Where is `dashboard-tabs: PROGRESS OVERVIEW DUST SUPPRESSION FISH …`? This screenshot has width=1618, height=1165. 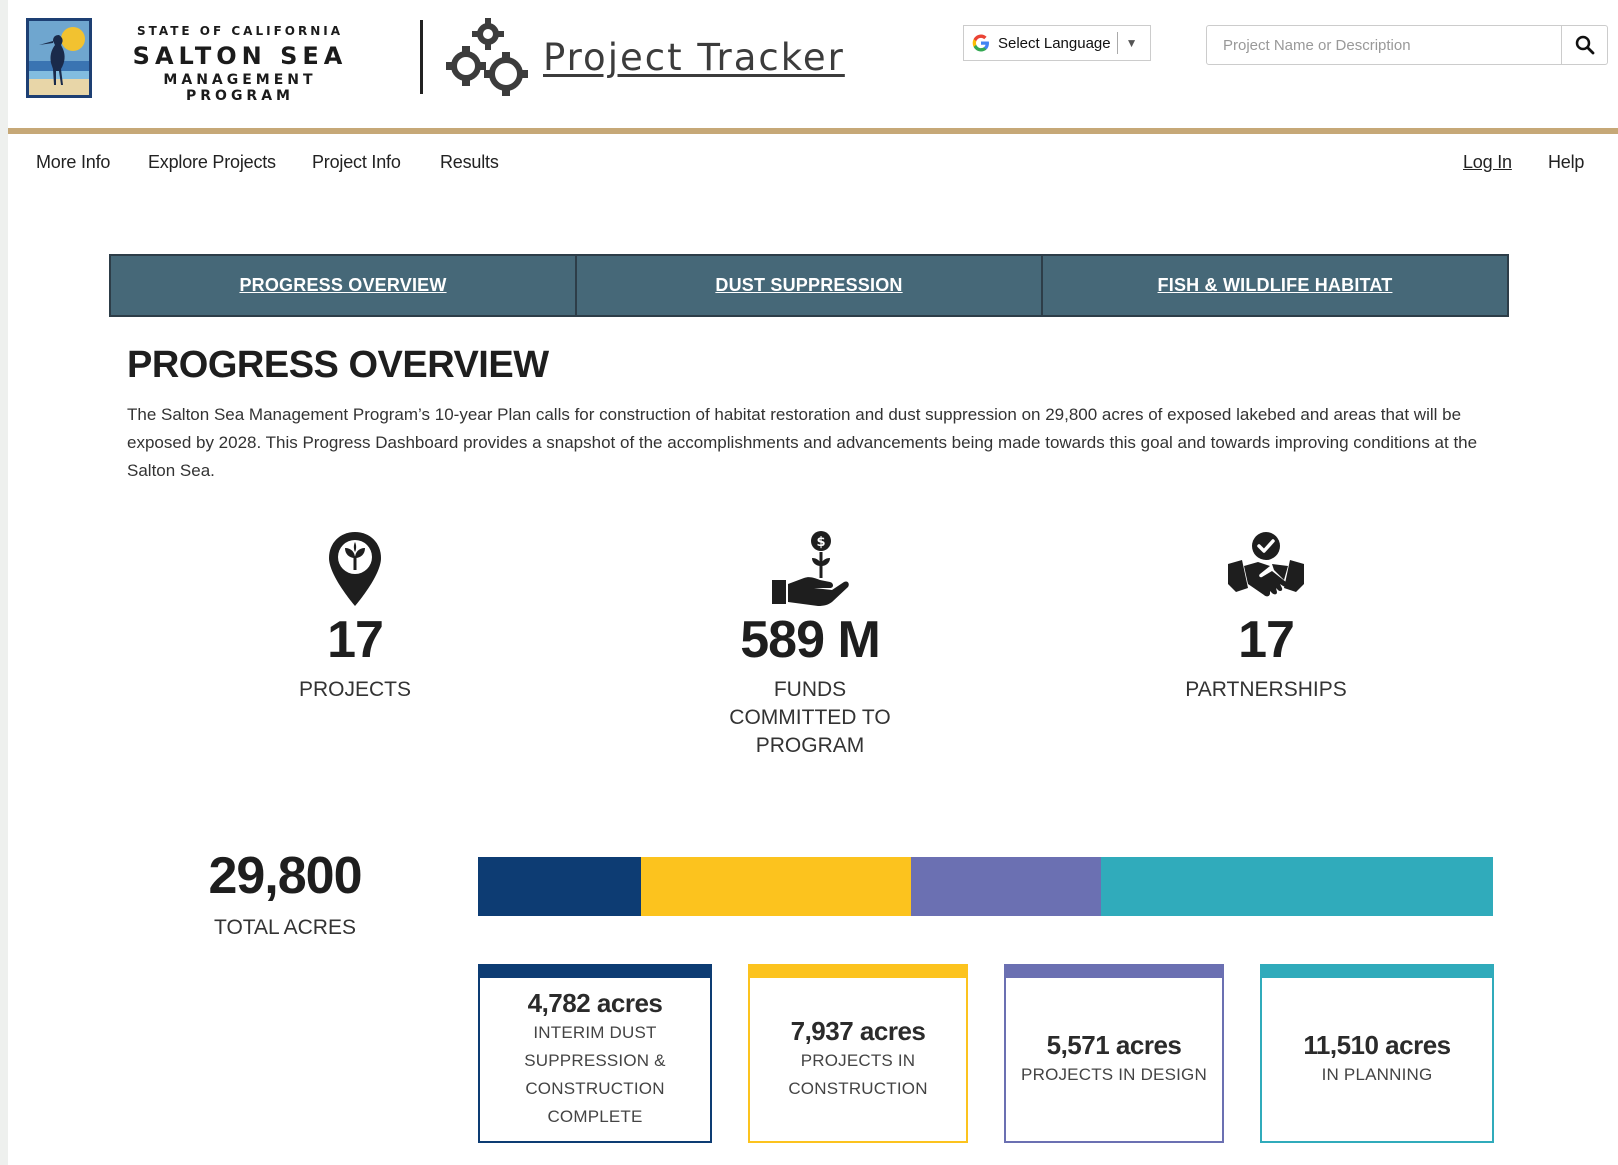 dashboard-tabs: PROGRESS OVERVIEW DUST SUPPRESSION FISH … is located at coordinates (809, 285).